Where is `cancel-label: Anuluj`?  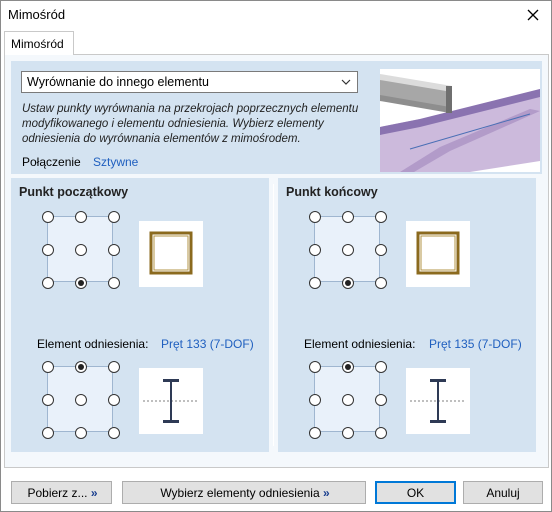 cancel-label: Anuluj is located at coordinates (503, 493).